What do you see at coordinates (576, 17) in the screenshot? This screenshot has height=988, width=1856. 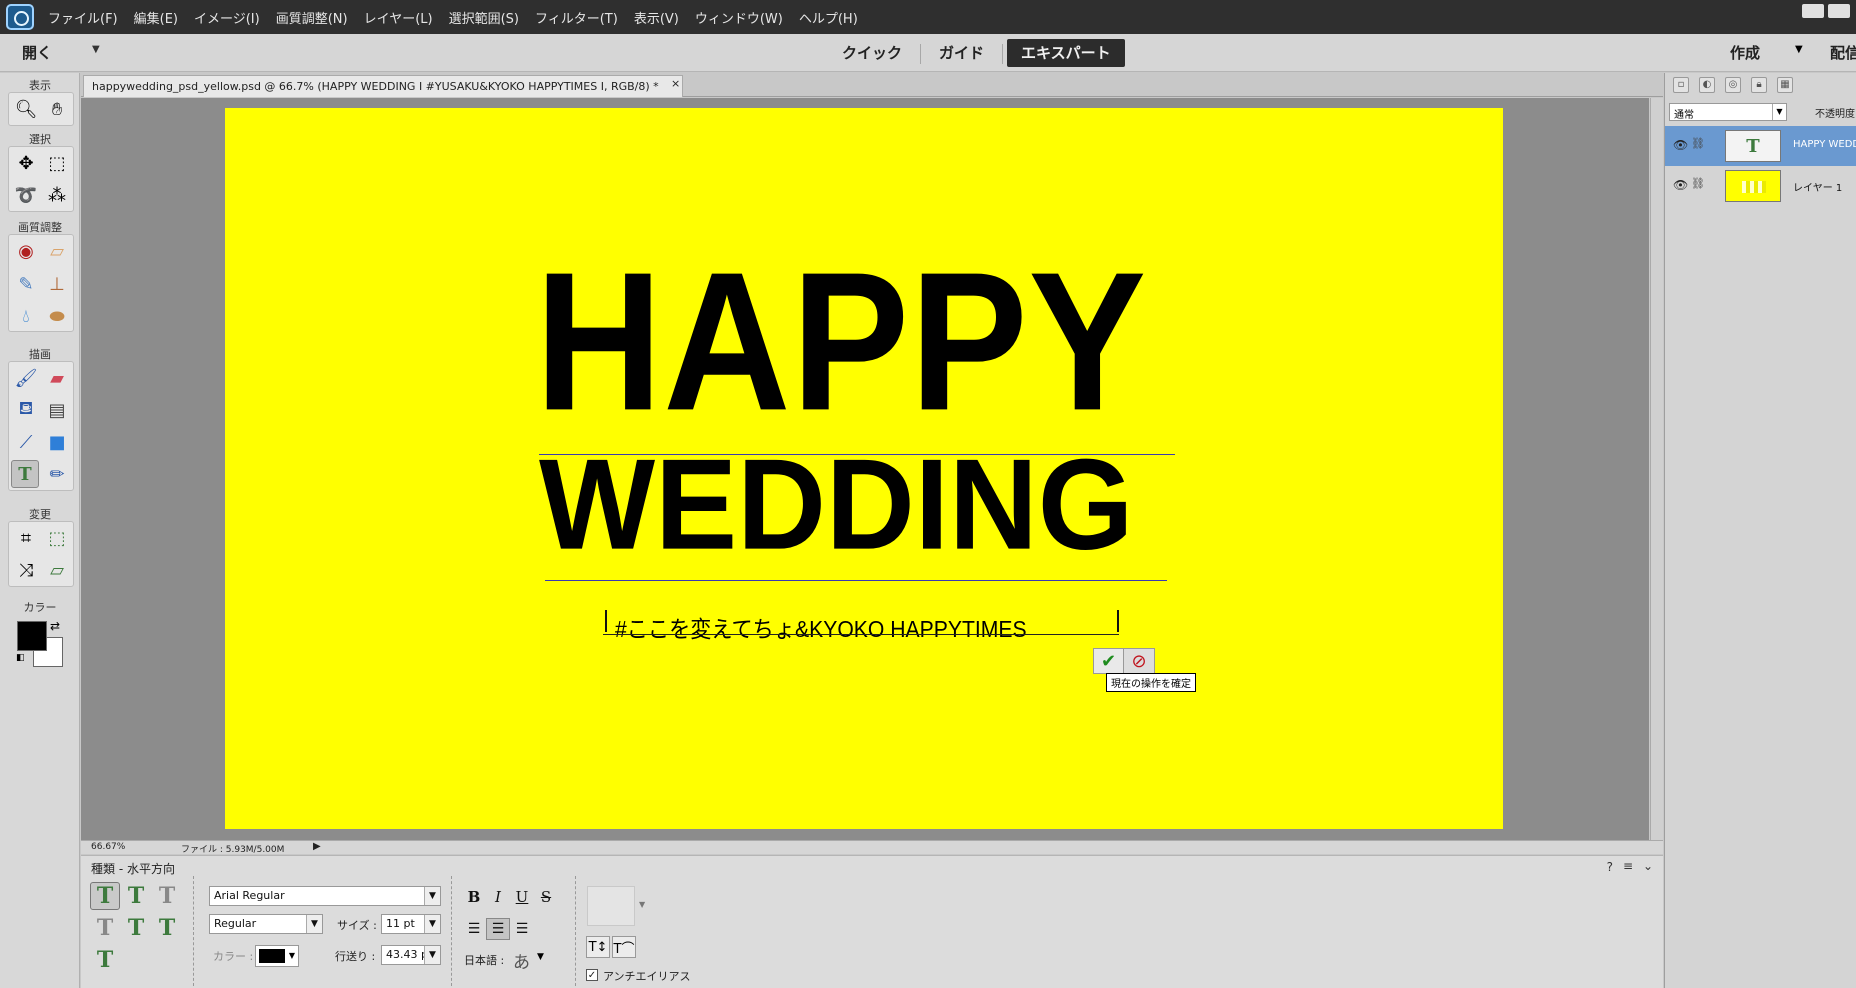 I see `menu-filter: フィルター(T)` at bounding box center [576, 17].